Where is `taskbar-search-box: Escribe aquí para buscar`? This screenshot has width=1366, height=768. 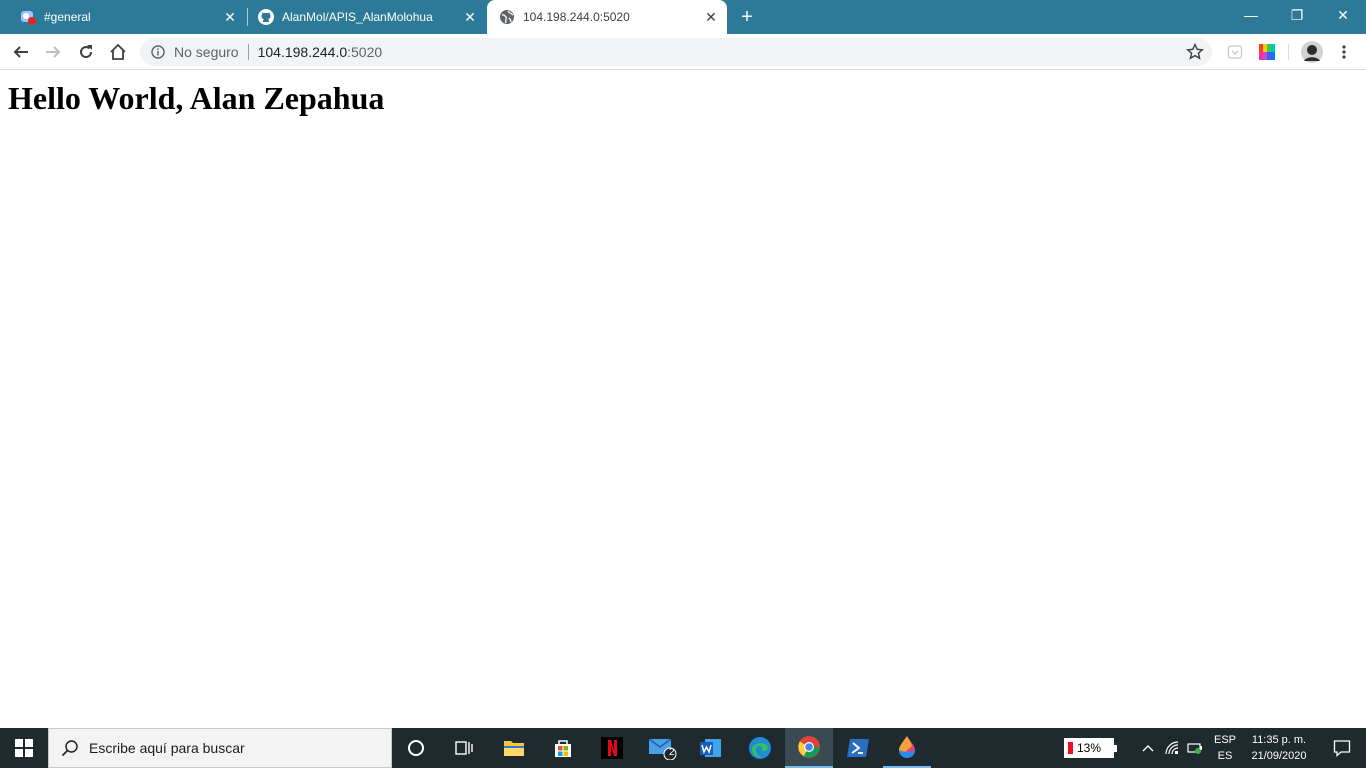
taskbar-search-box: Escribe aquí para buscar is located at coordinates (220, 748).